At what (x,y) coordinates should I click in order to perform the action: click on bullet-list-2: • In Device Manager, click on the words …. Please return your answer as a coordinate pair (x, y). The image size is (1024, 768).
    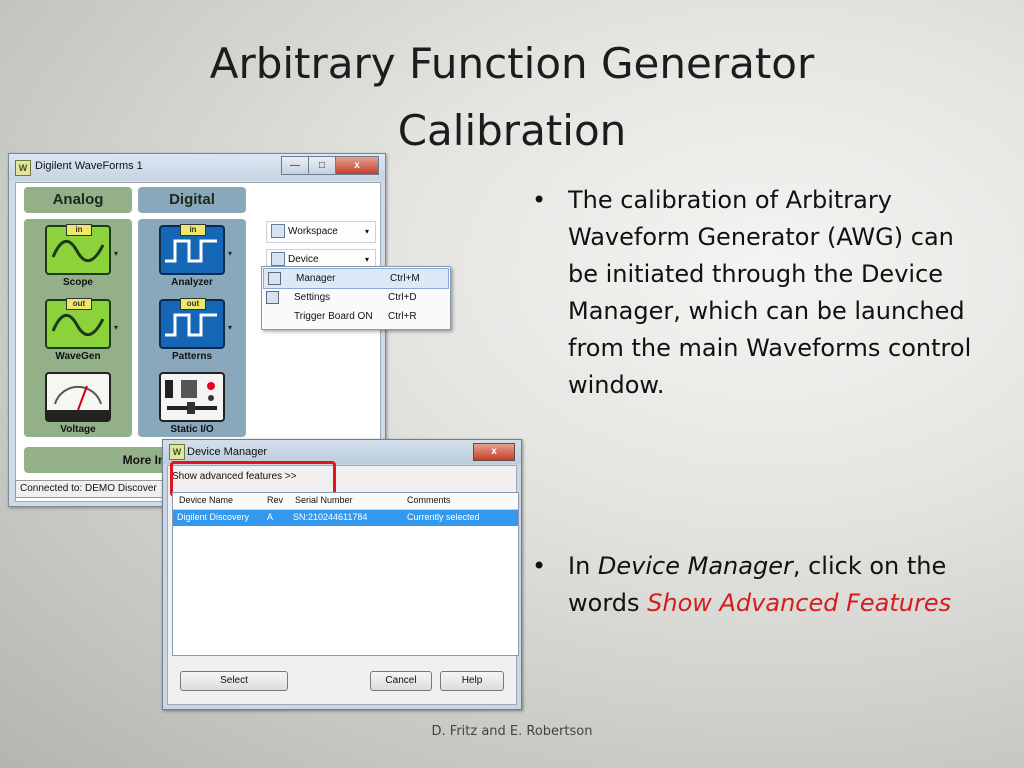
    Looking at the image, I should click on (752, 585).